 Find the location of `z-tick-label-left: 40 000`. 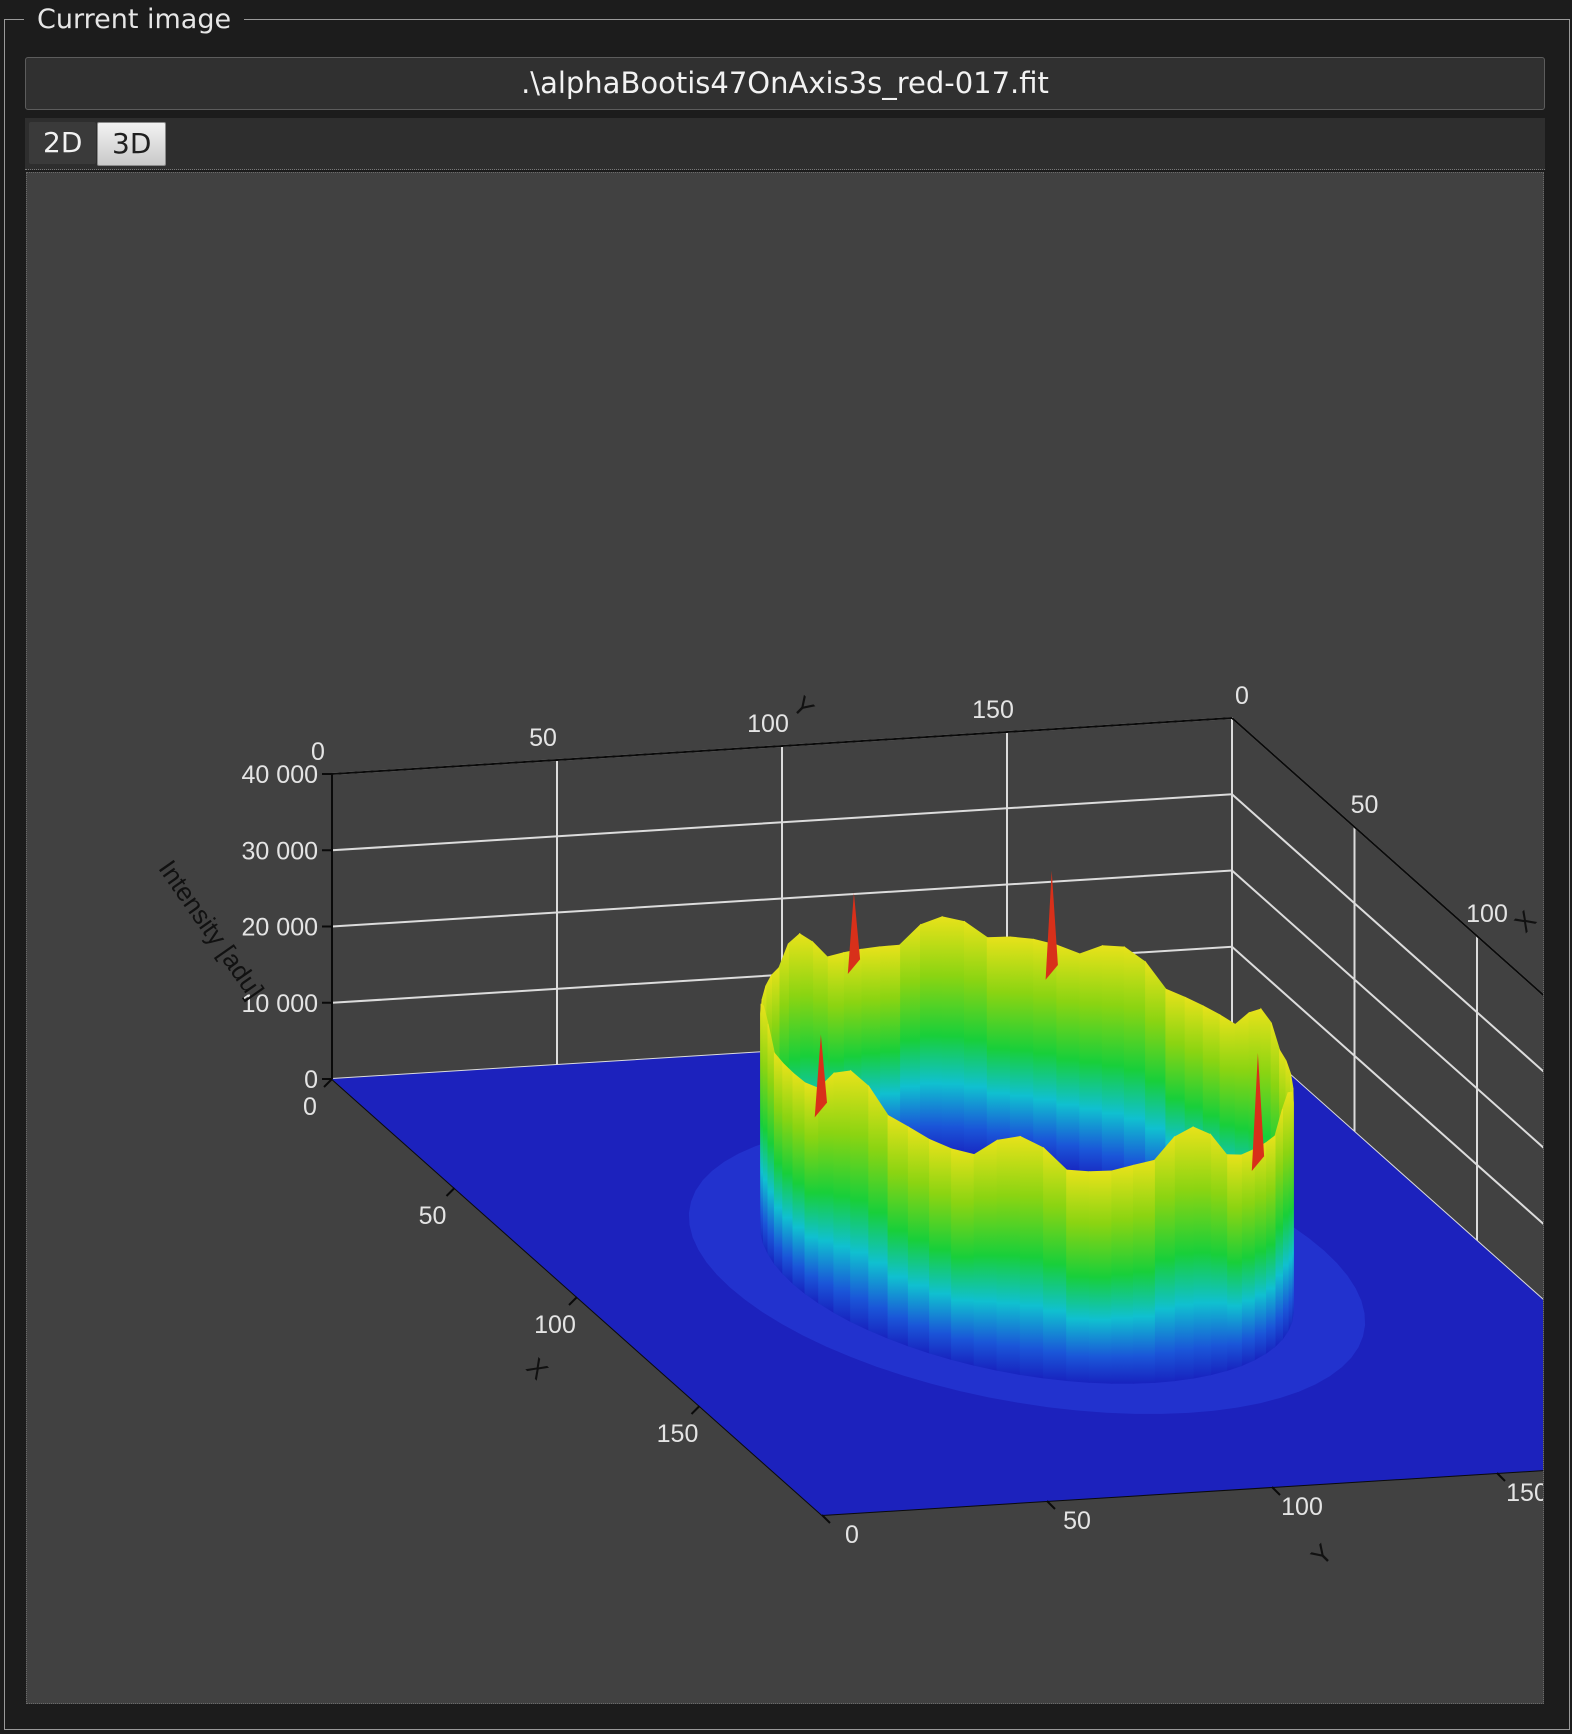

z-tick-label-left: 40 000 is located at coordinates (280, 775).